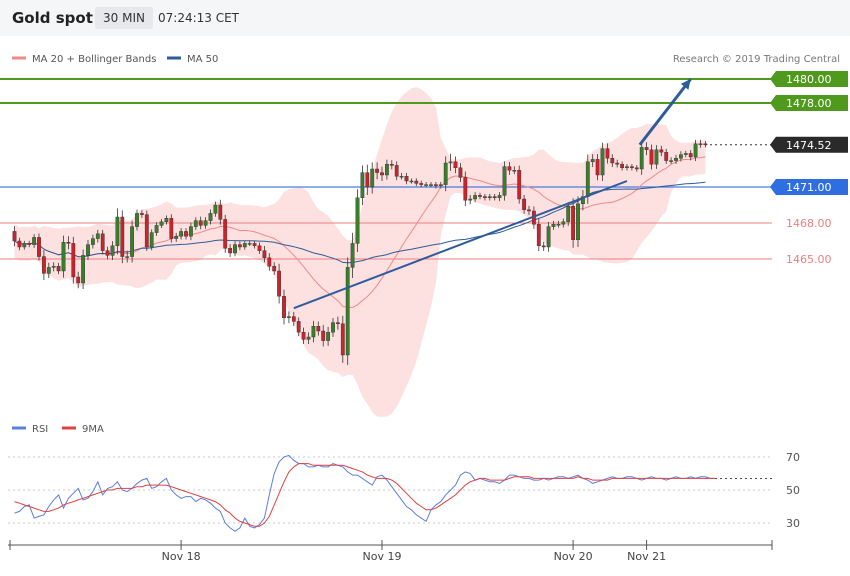  I want to click on time-axis: Nov 18 Nov 19 Nov 20 Nov 21, so click(390, 551).